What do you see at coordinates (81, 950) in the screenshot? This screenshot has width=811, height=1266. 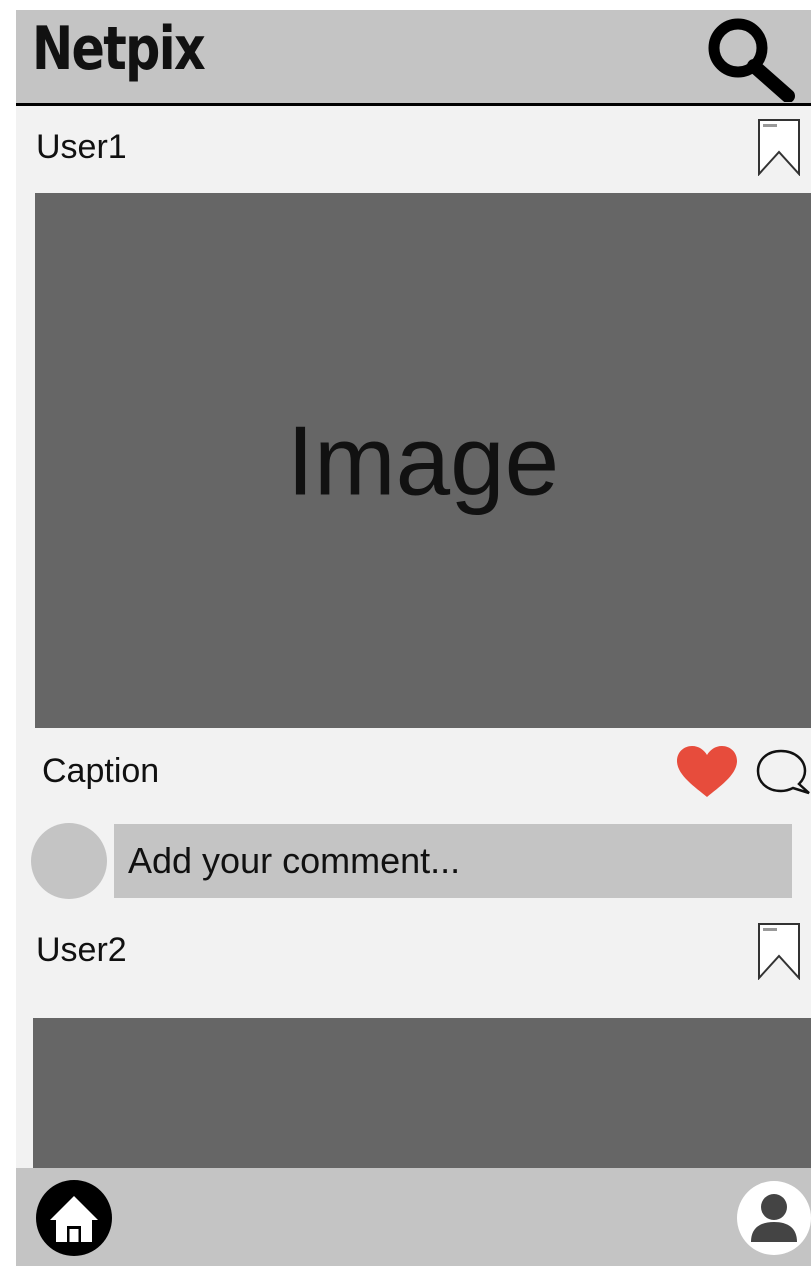 I see `post-username: User2` at bounding box center [81, 950].